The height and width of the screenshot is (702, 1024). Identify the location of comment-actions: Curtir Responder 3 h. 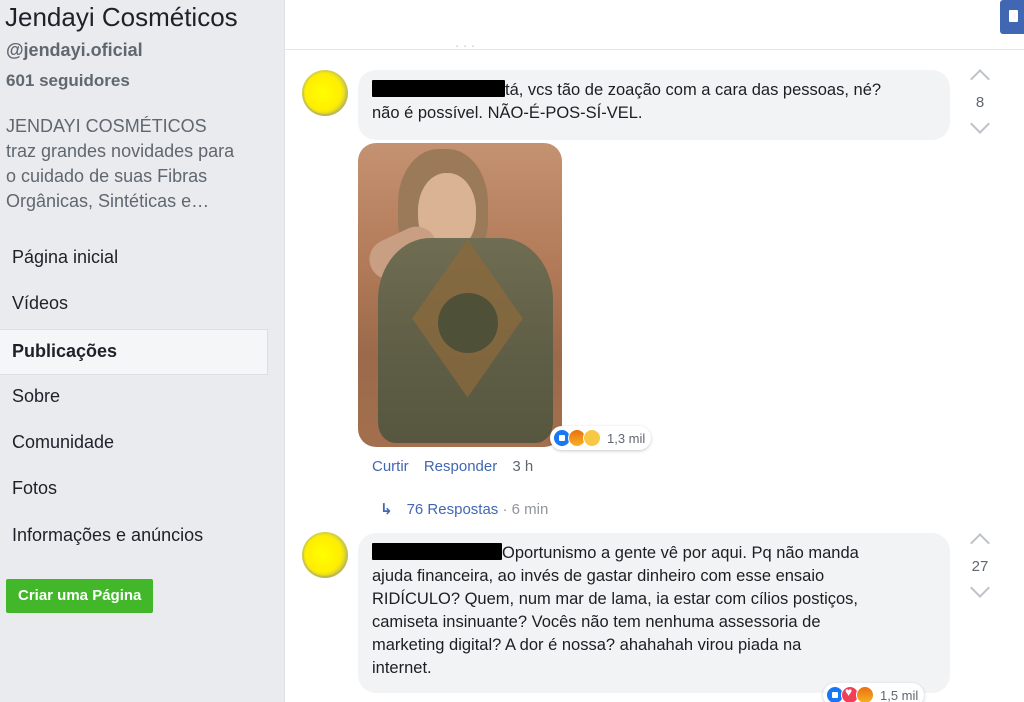
(452, 466).